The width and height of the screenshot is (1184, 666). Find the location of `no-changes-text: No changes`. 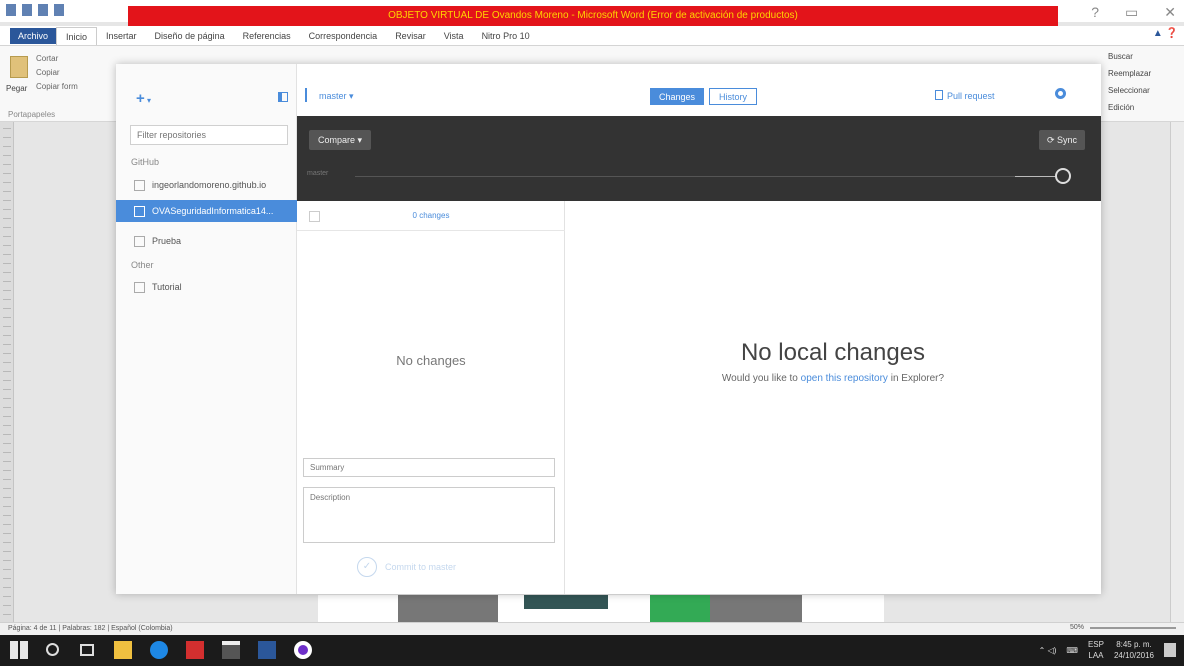

no-changes-text: No changes is located at coordinates (431, 360).